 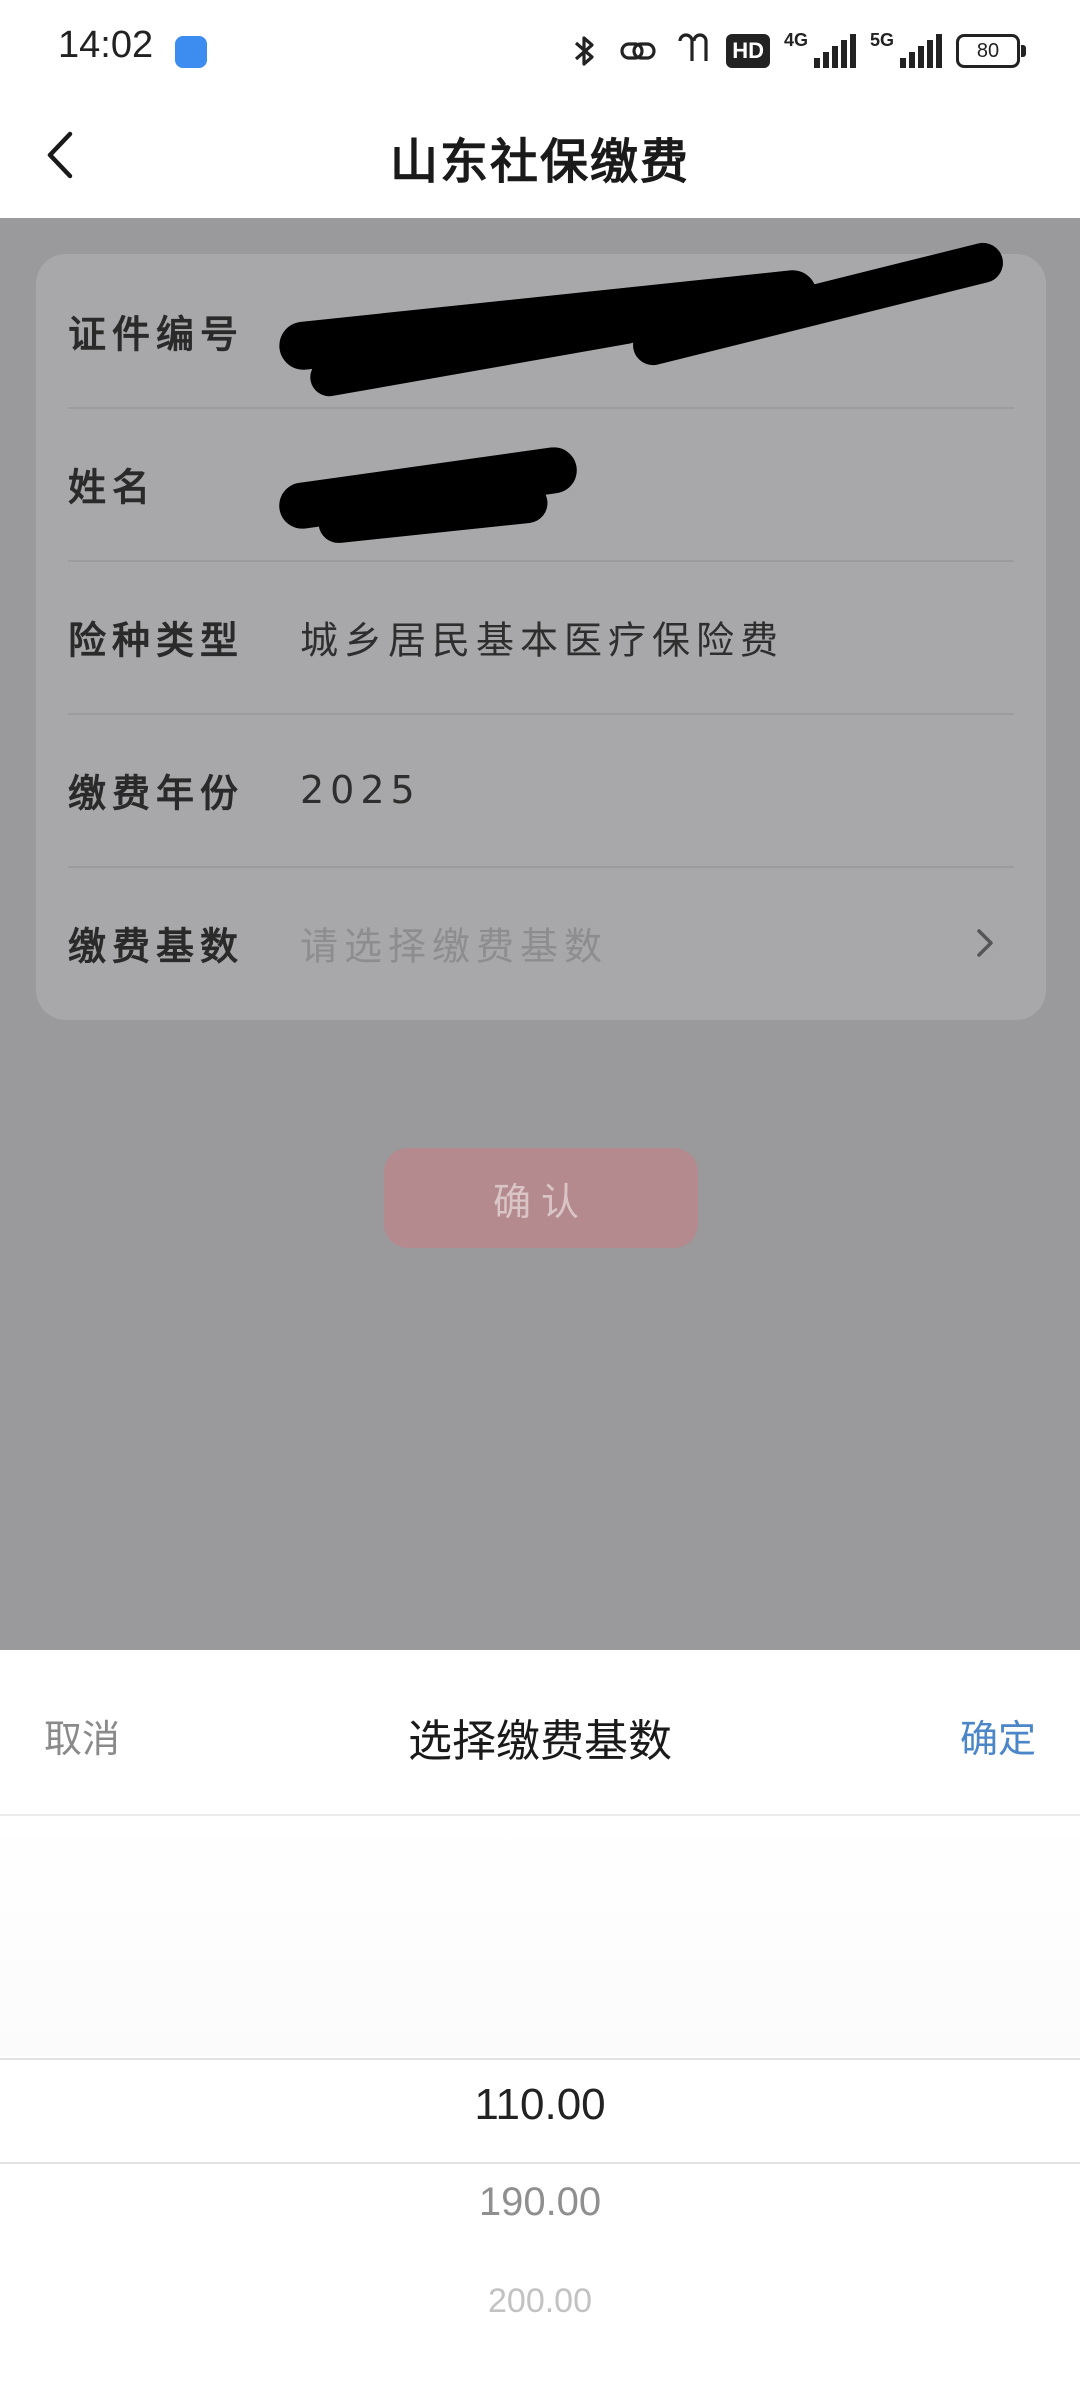 What do you see at coordinates (796, 40) in the screenshot?
I see `network-4g-label: 4G` at bounding box center [796, 40].